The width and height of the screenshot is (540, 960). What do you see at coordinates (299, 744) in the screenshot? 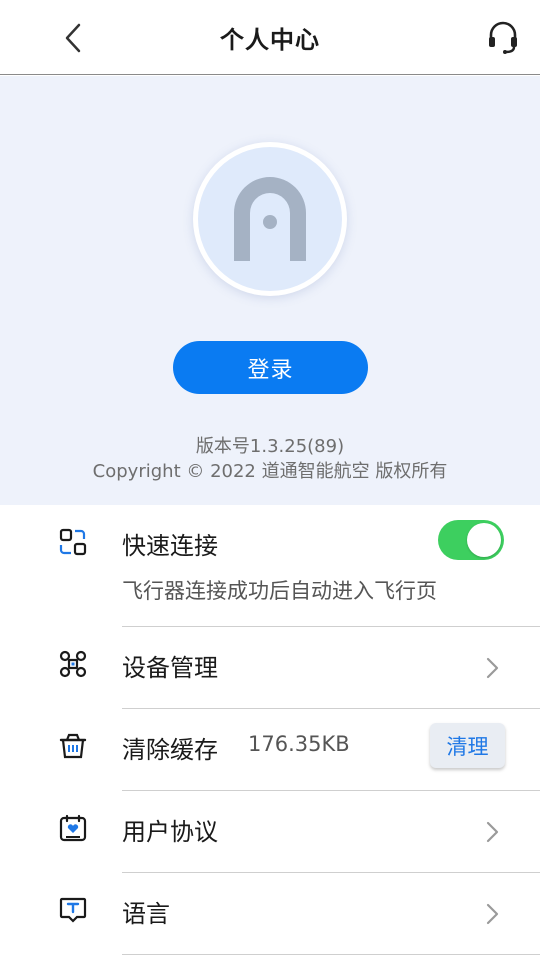
I see `cache-size-value: 176.35KB` at bounding box center [299, 744].